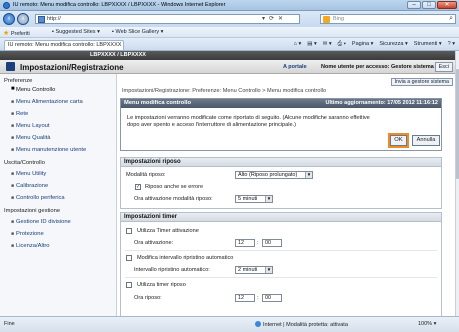 The height and width of the screenshot is (332, 459). What do you see at coordinates (298, 44) in the screenshot?
I see `home-icon: ⌂ ▾` at bounding box center [298, 44].